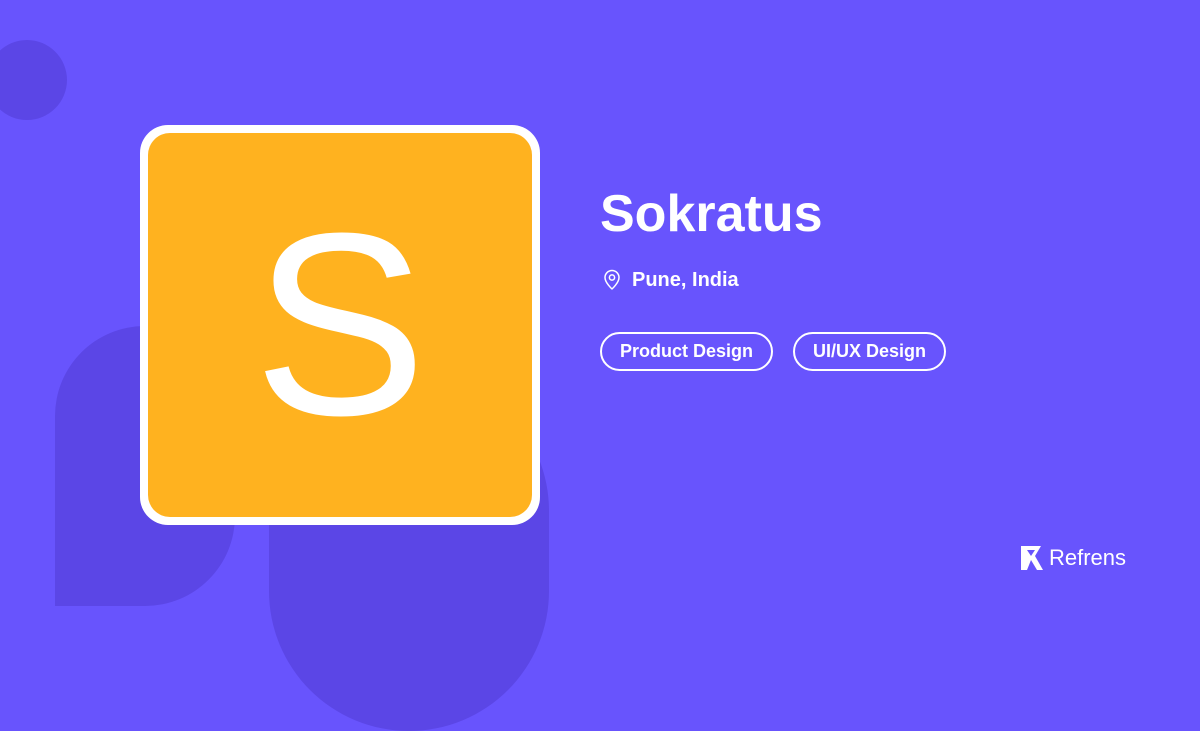 This screenshot has height=731, width=1200. I want to click on profile-location: Pune, India, so click(773, 280).